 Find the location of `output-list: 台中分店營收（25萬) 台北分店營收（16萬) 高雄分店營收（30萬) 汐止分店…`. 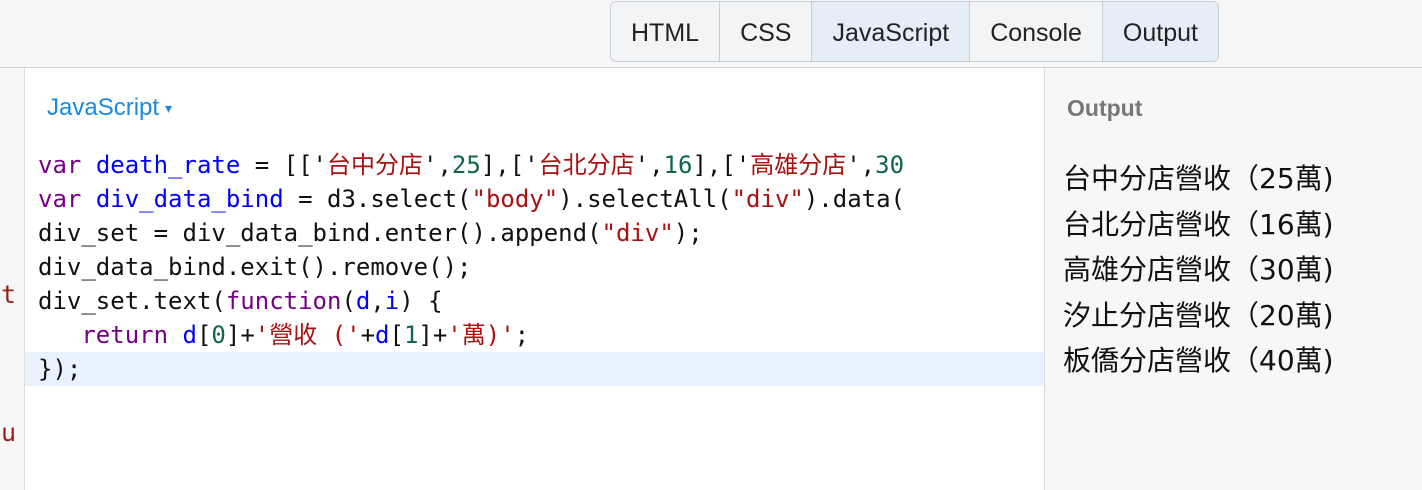

output-list: 台中分店營收（25萬) 台北分店營收（16萬) 高雄分店營收（30萬) 汐止分店… is located at coordinates (1198, 270).